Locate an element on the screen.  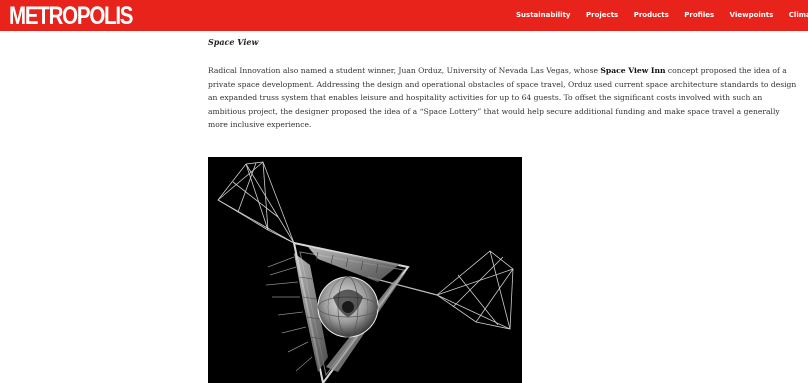
nav-item-viewpoints: Viewpoints is located at coordinates (752, 15).